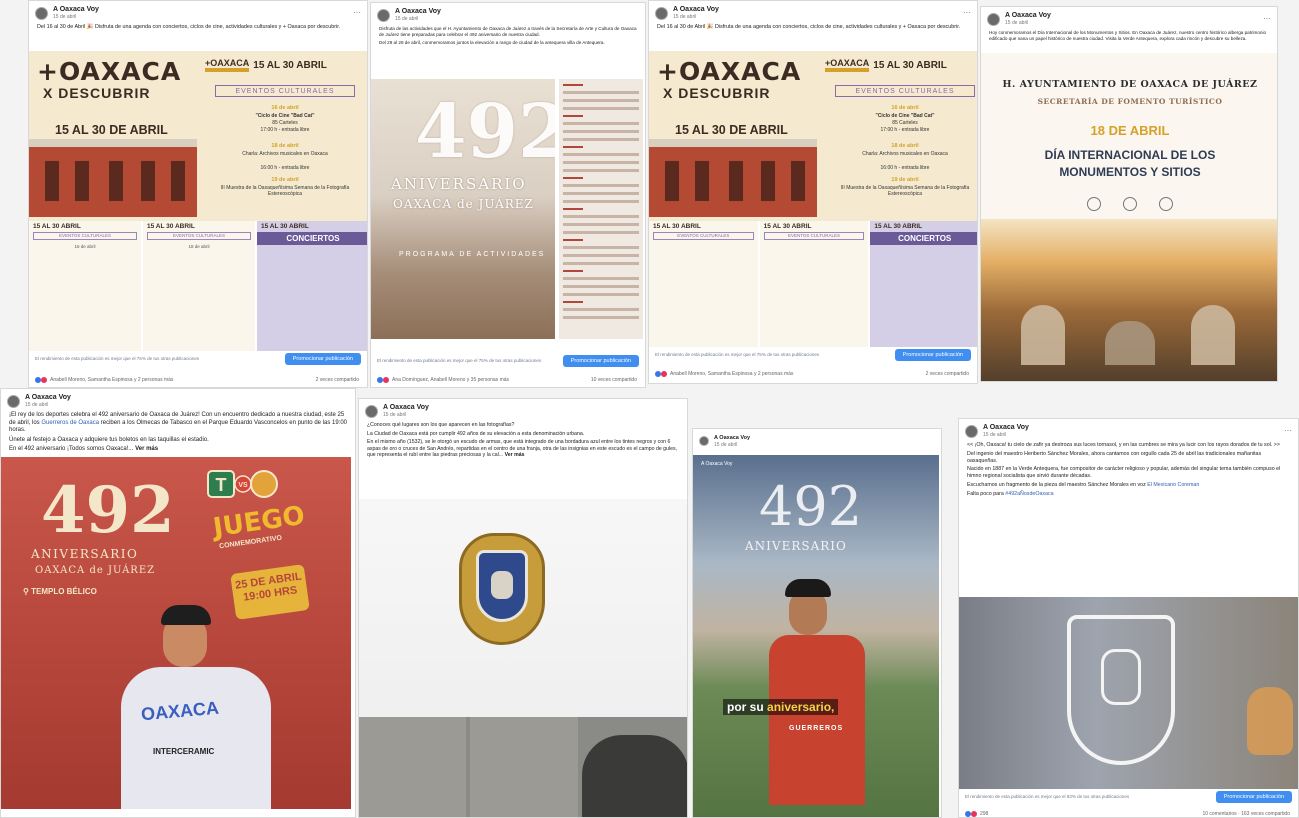 The image size is (1299, 818). I want to click on crest-photo, so click(523, 658).